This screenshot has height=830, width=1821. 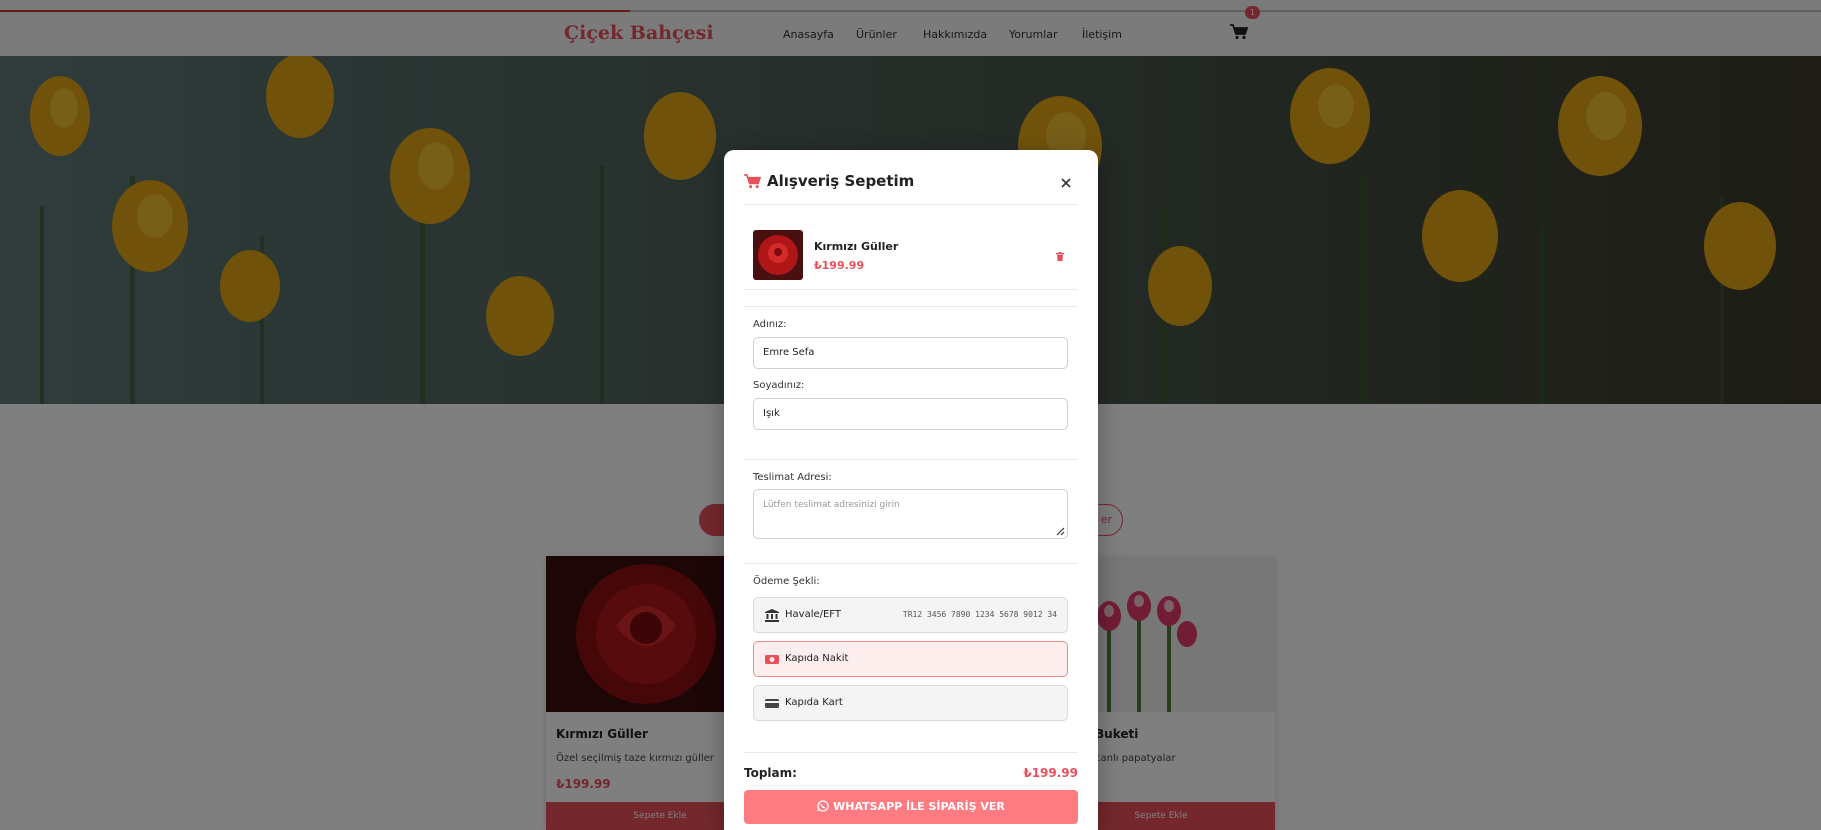 I want to click on address-label: Teslimat Adresi:, so click(x=792, y=477).